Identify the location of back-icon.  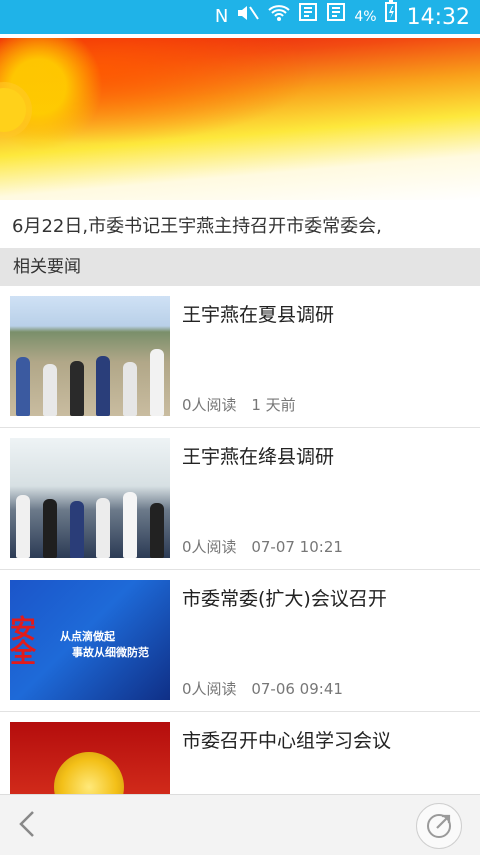
(26, 824).